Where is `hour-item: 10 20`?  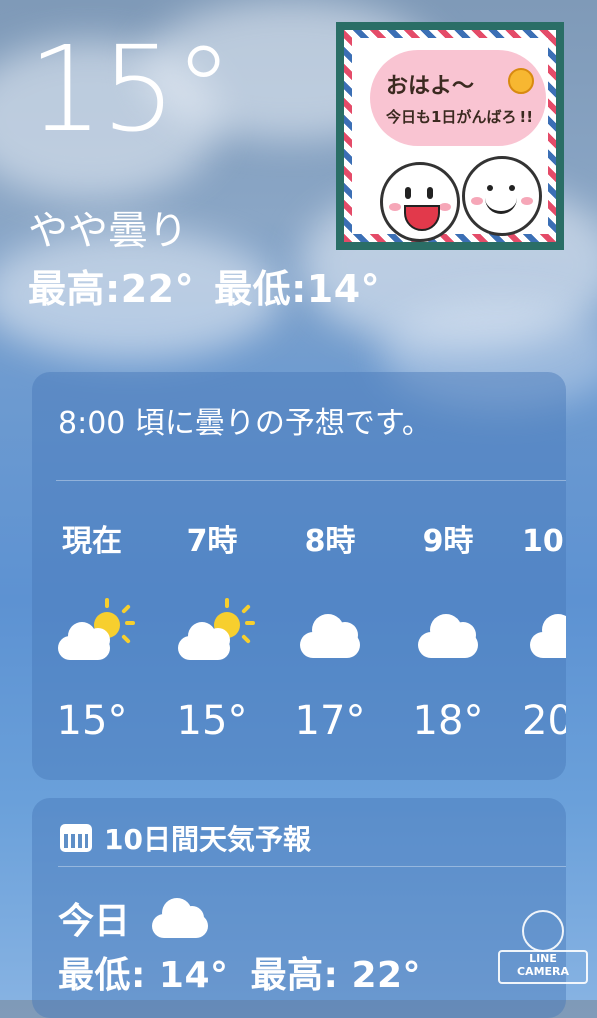
hour-item: 10 20 is located at coordinates (538, 633).